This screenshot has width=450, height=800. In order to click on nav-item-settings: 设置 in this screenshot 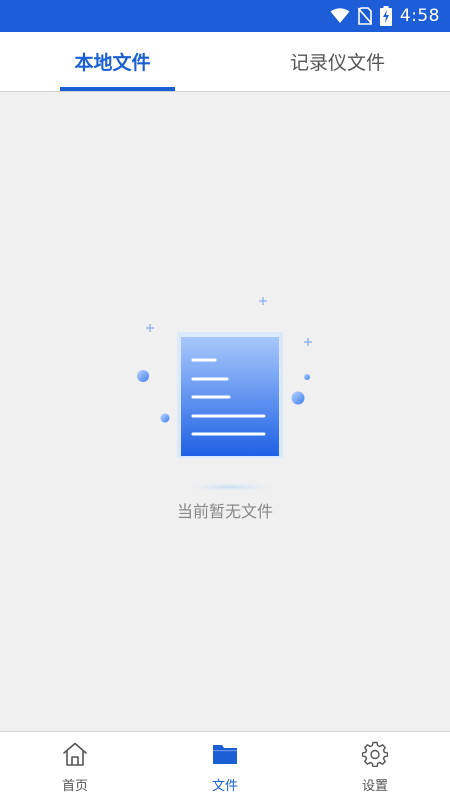, I will do `click(375, 766)`.